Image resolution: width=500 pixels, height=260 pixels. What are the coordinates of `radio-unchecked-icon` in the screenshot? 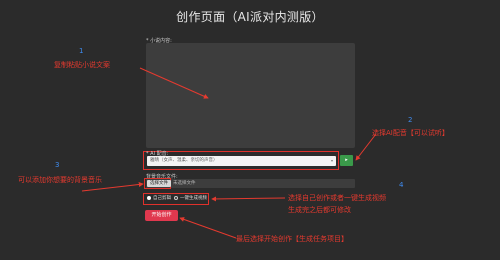 It's located at (176, 197).